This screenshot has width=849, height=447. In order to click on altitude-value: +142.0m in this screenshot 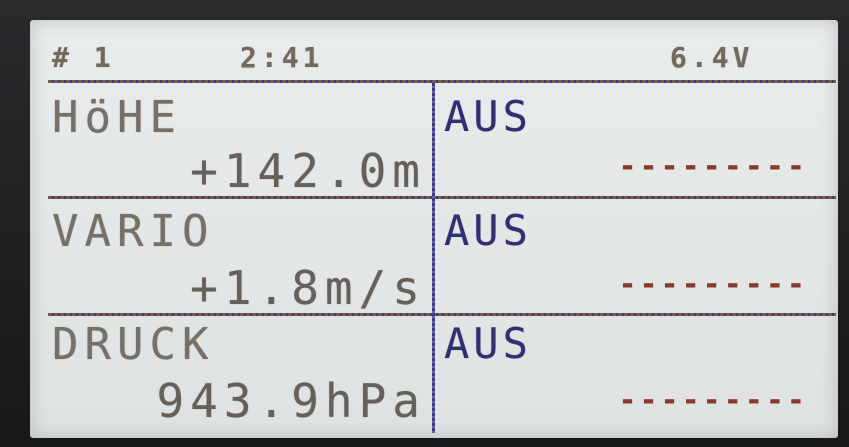, I will do `click(308, 171)`.